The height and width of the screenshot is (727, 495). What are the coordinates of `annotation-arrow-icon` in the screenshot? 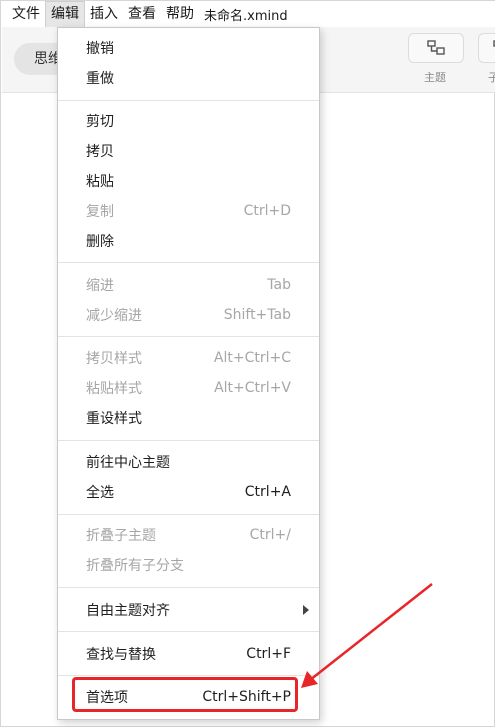 It's located at (367, 635).